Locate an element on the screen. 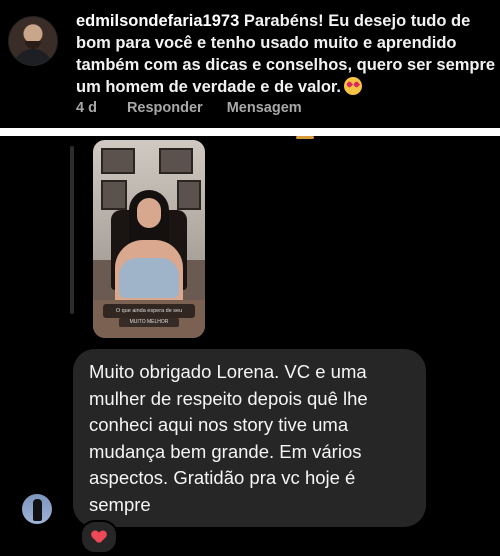  person-top is located at coordinates (149, 278).